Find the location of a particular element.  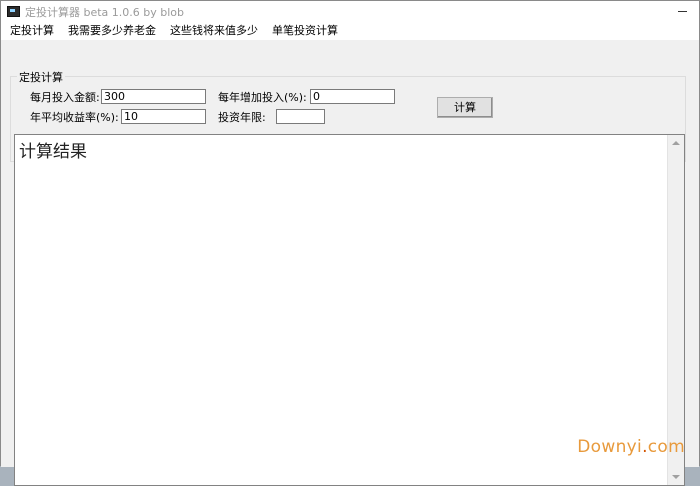

calculate-button: 计算 is located at coordinates (465, 107).